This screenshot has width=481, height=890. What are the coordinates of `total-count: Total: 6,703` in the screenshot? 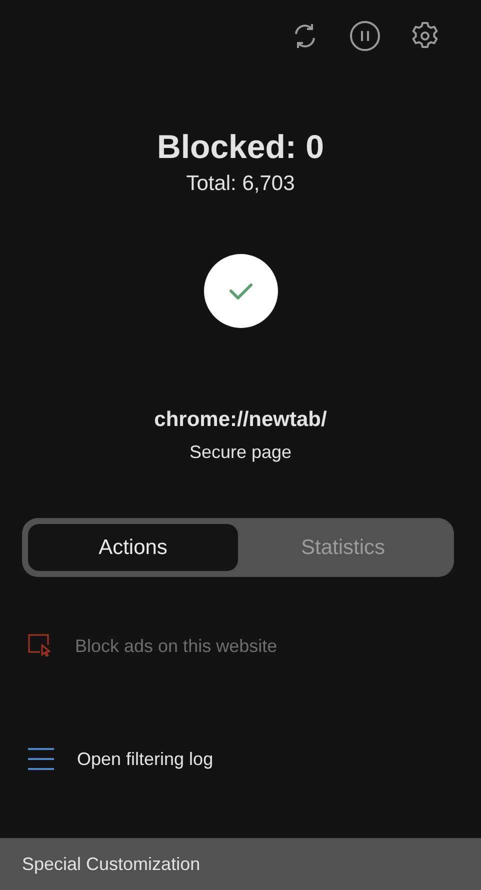 It's located at (240, 184).